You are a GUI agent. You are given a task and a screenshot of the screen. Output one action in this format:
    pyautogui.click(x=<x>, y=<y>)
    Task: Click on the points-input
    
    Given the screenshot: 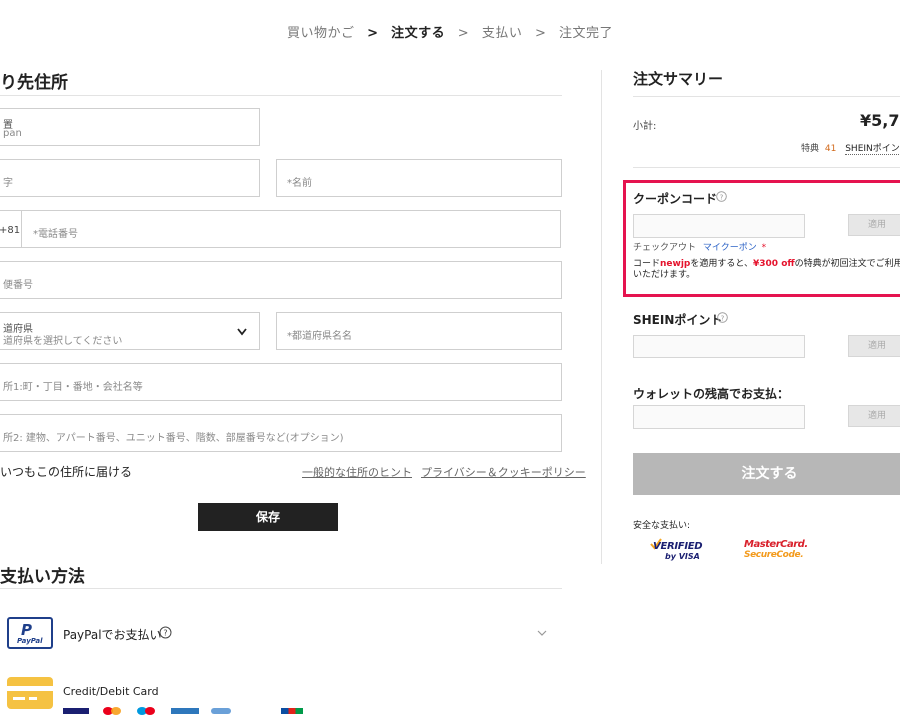 What is the action you would take?
    pyautogui.click(x=719, y=346)
    